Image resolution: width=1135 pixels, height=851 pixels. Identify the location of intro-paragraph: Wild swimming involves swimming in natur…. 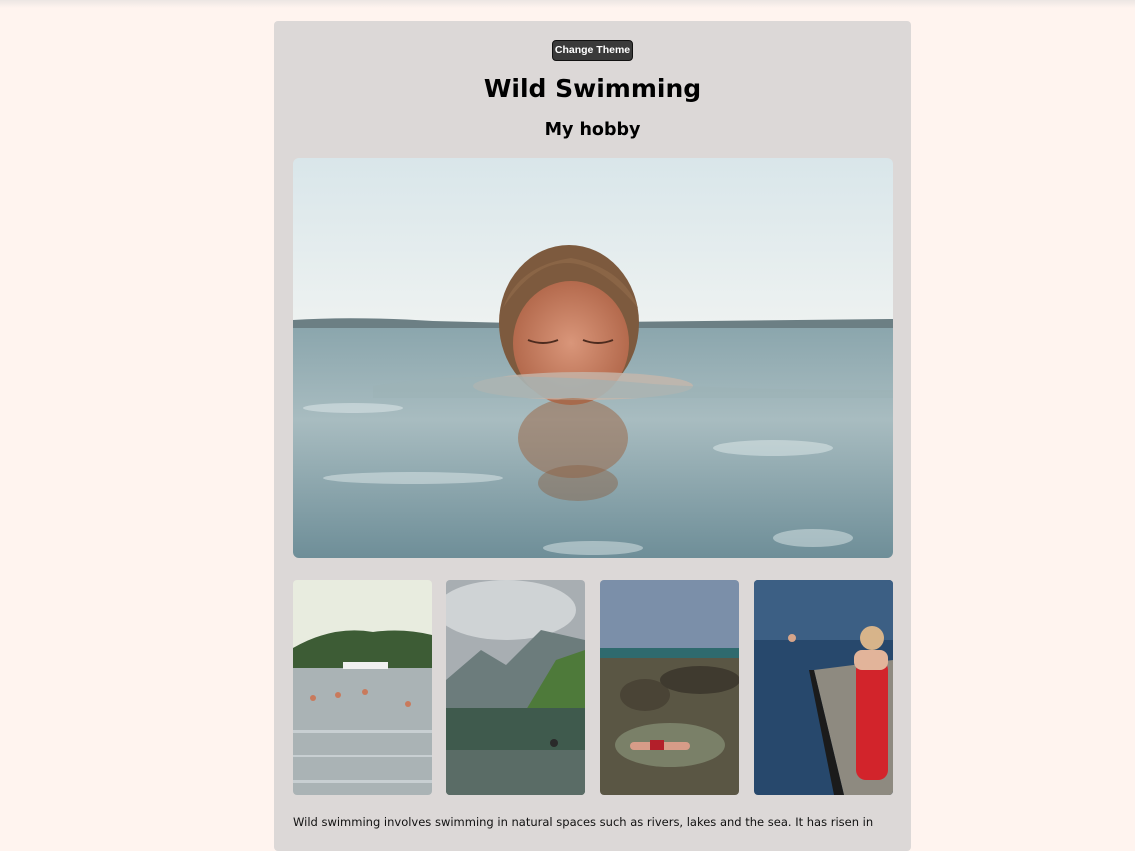
(583, 822).